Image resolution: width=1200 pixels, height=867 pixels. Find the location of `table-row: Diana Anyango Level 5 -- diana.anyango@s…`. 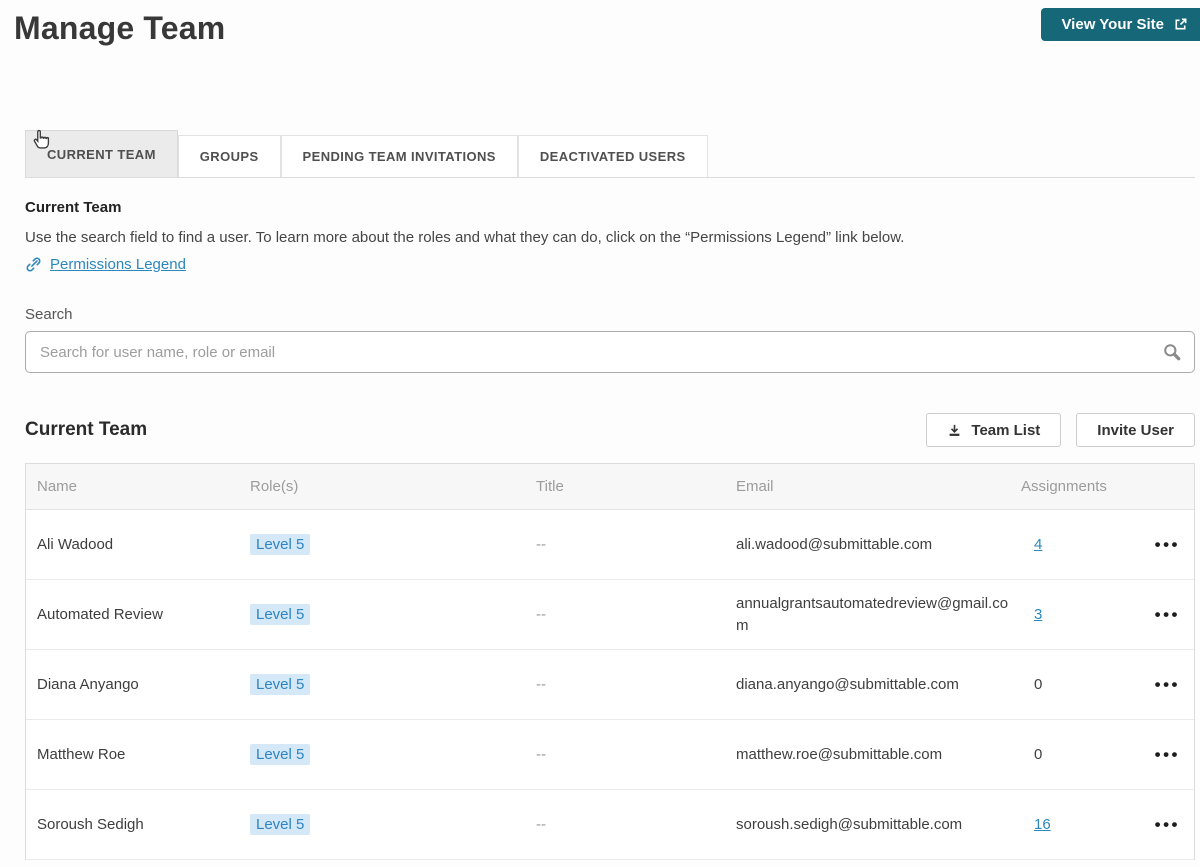

table-row: Diana Anyango Level 5 -- diana.anyango@s… is located at coordinates (610, 685).